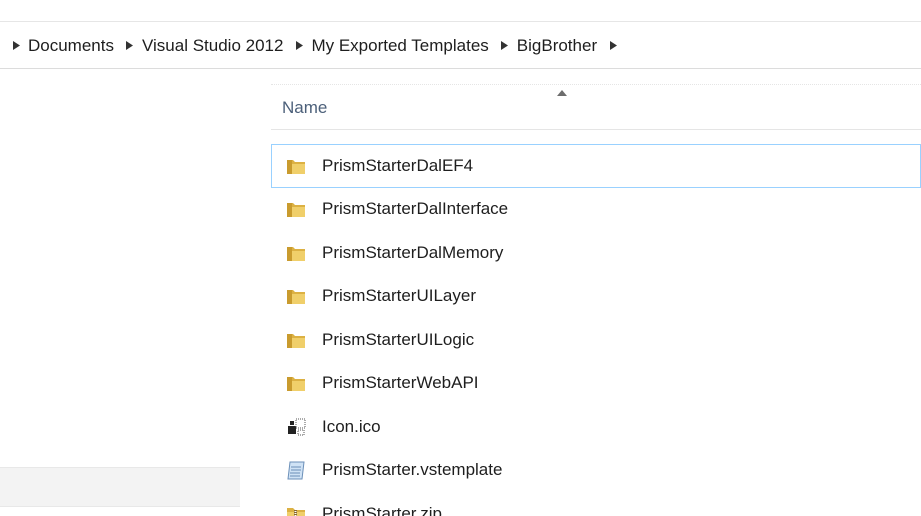 Image resolution: width=921 pixels, height=516 pixels. I want to click on file-name-label: PrismStarter.zip, so click(382, 509).